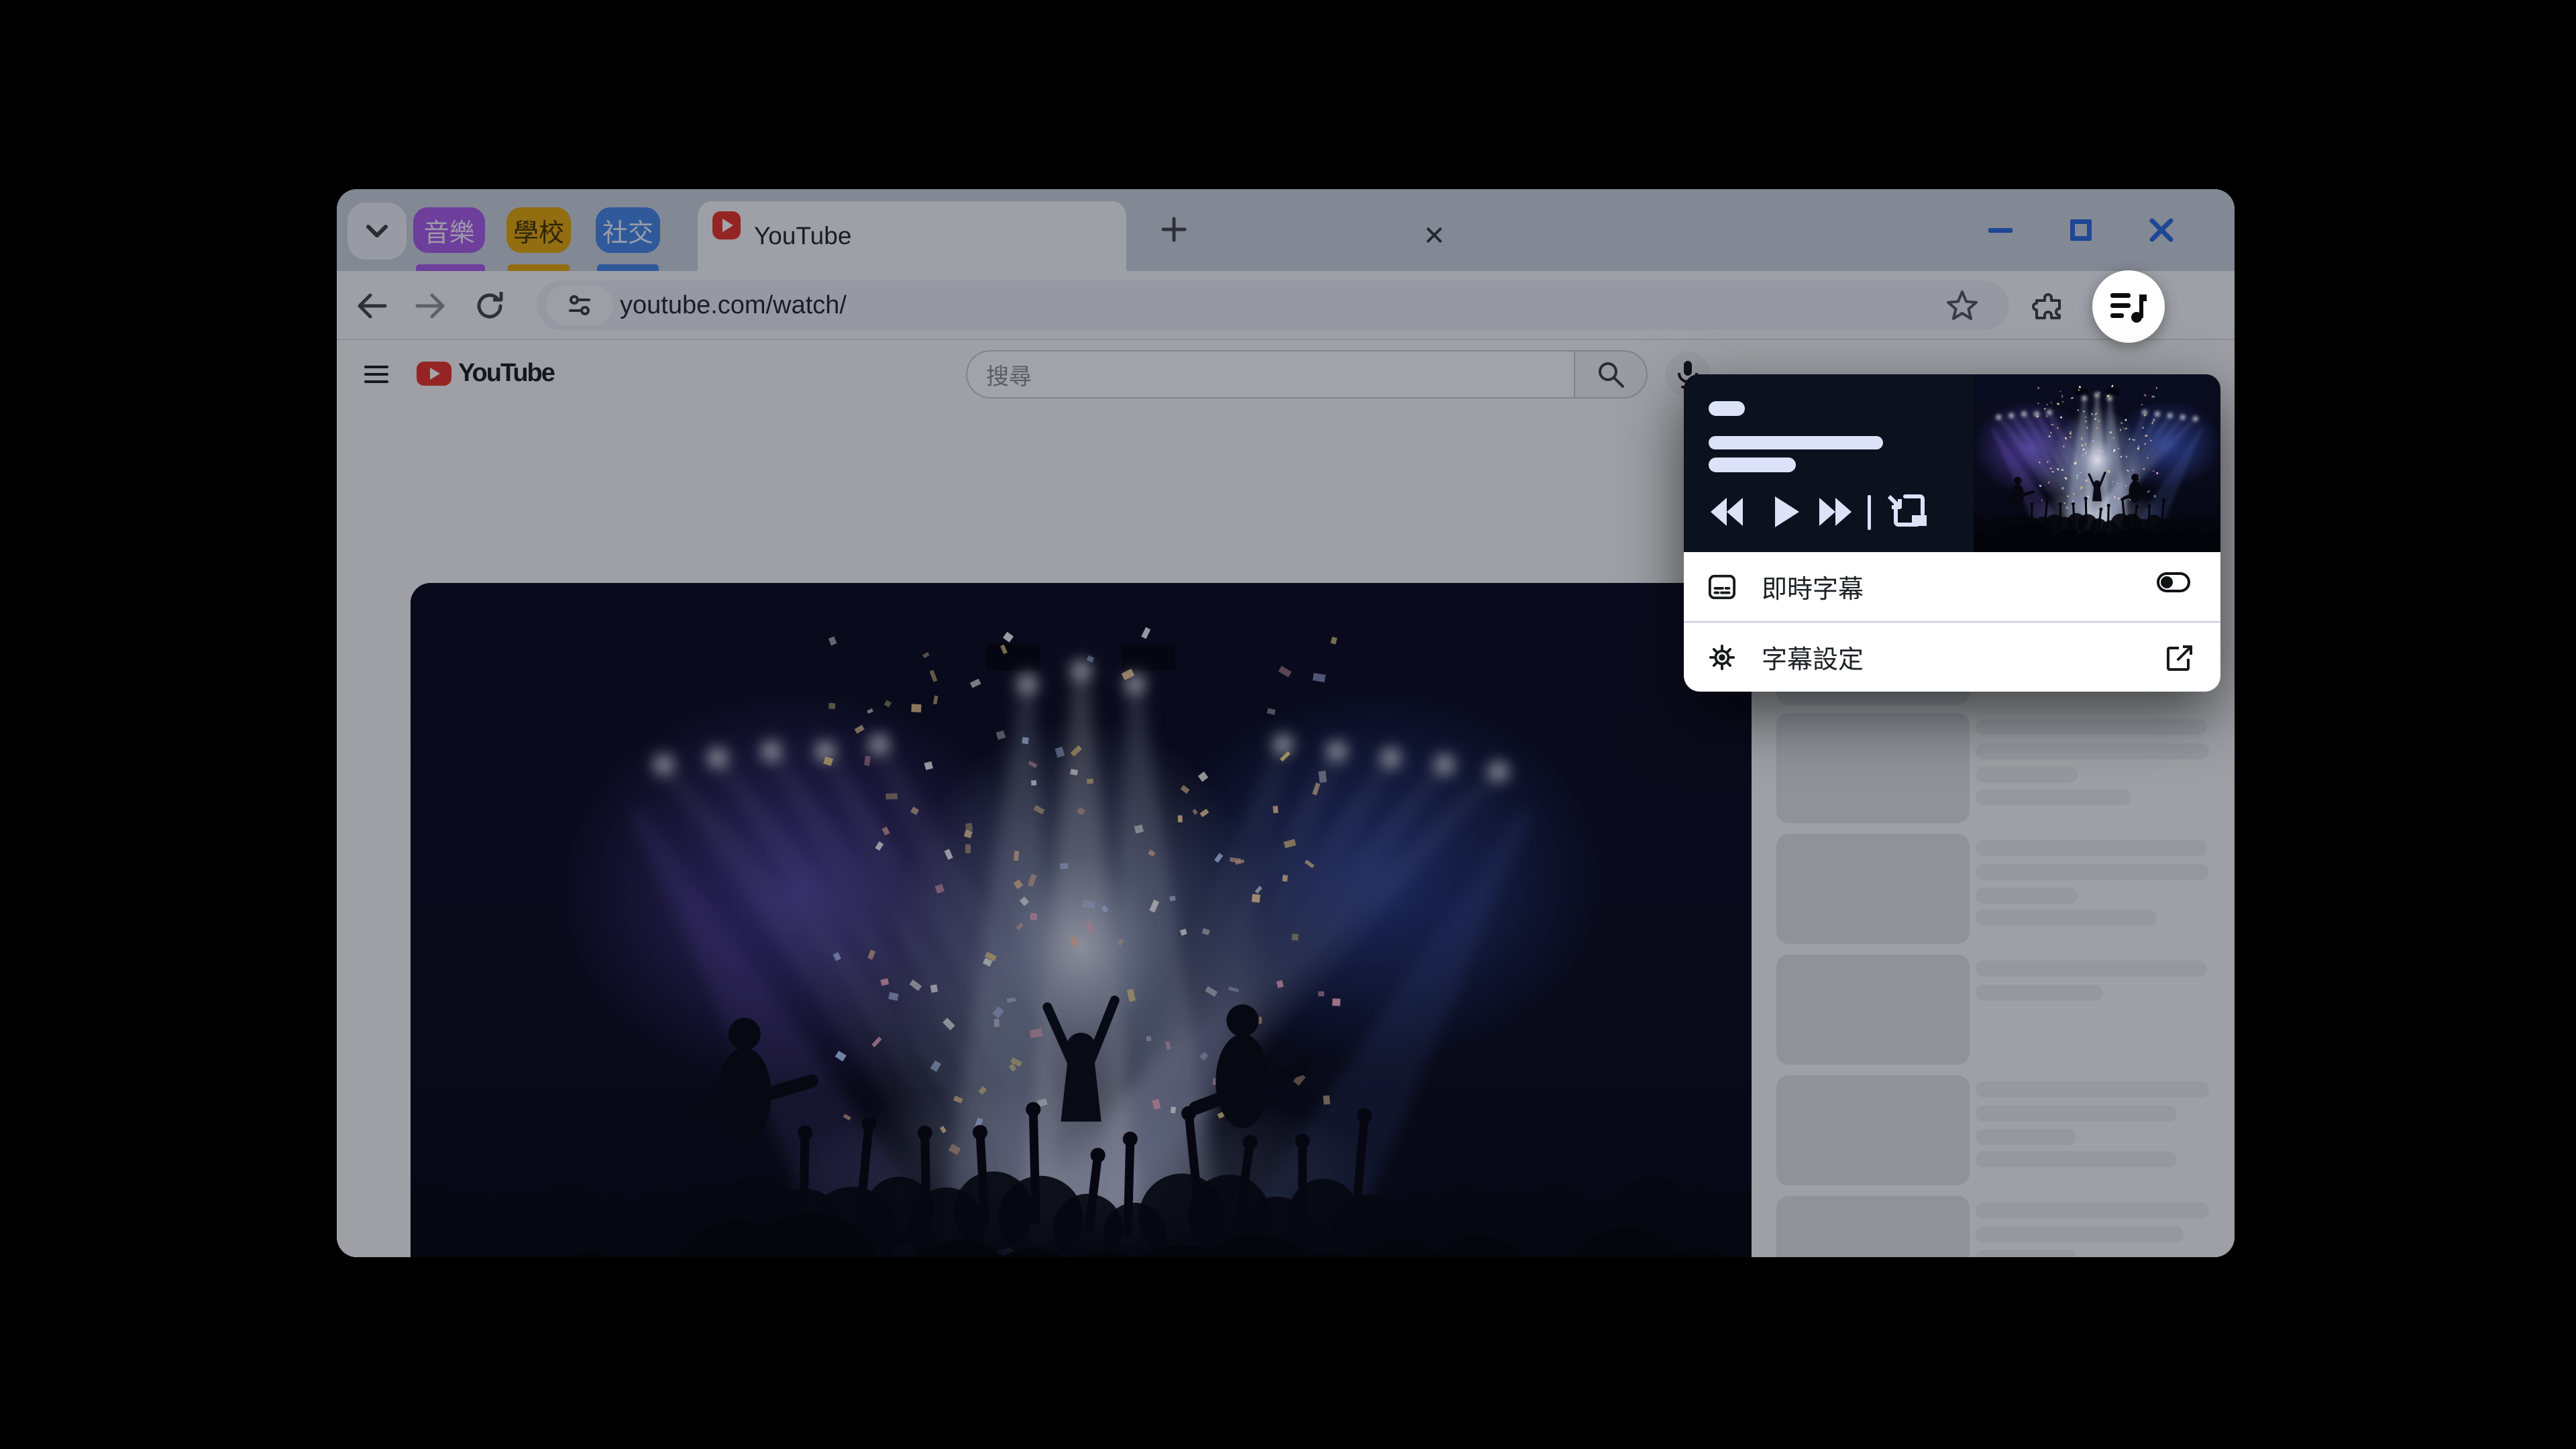  I want to click on maximize-button, so click(2080, 230).